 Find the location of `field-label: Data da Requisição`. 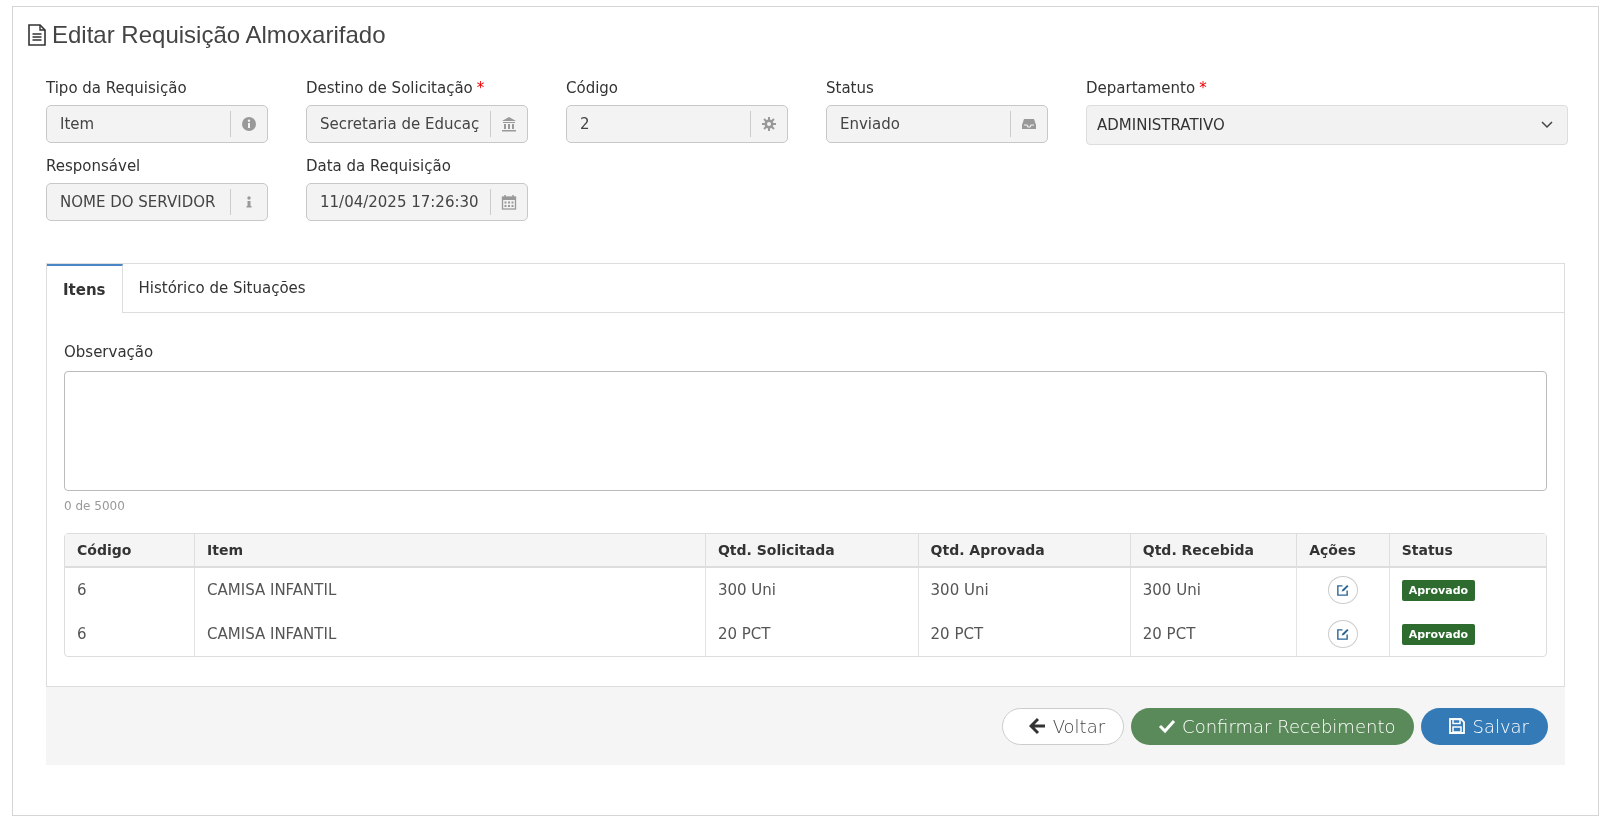

field-label: Data da Requisição is located at coordinates (379, 166).